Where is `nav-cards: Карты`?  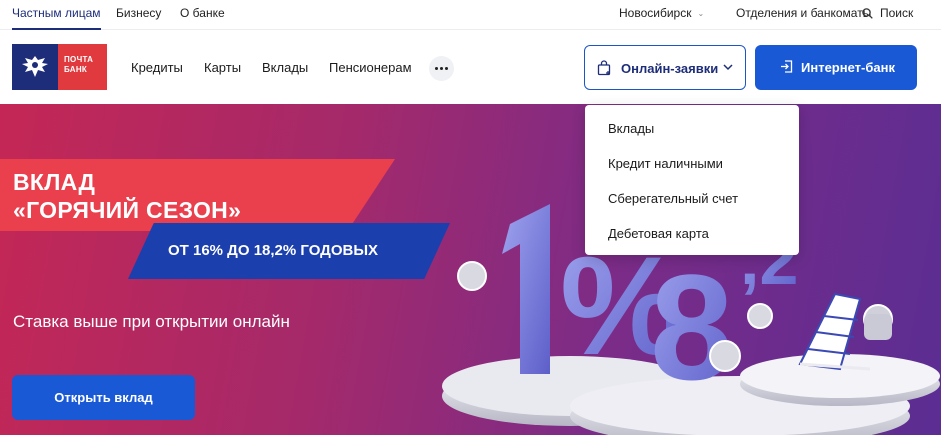
nav-cards: Карты is located at coordinates (222, 67).